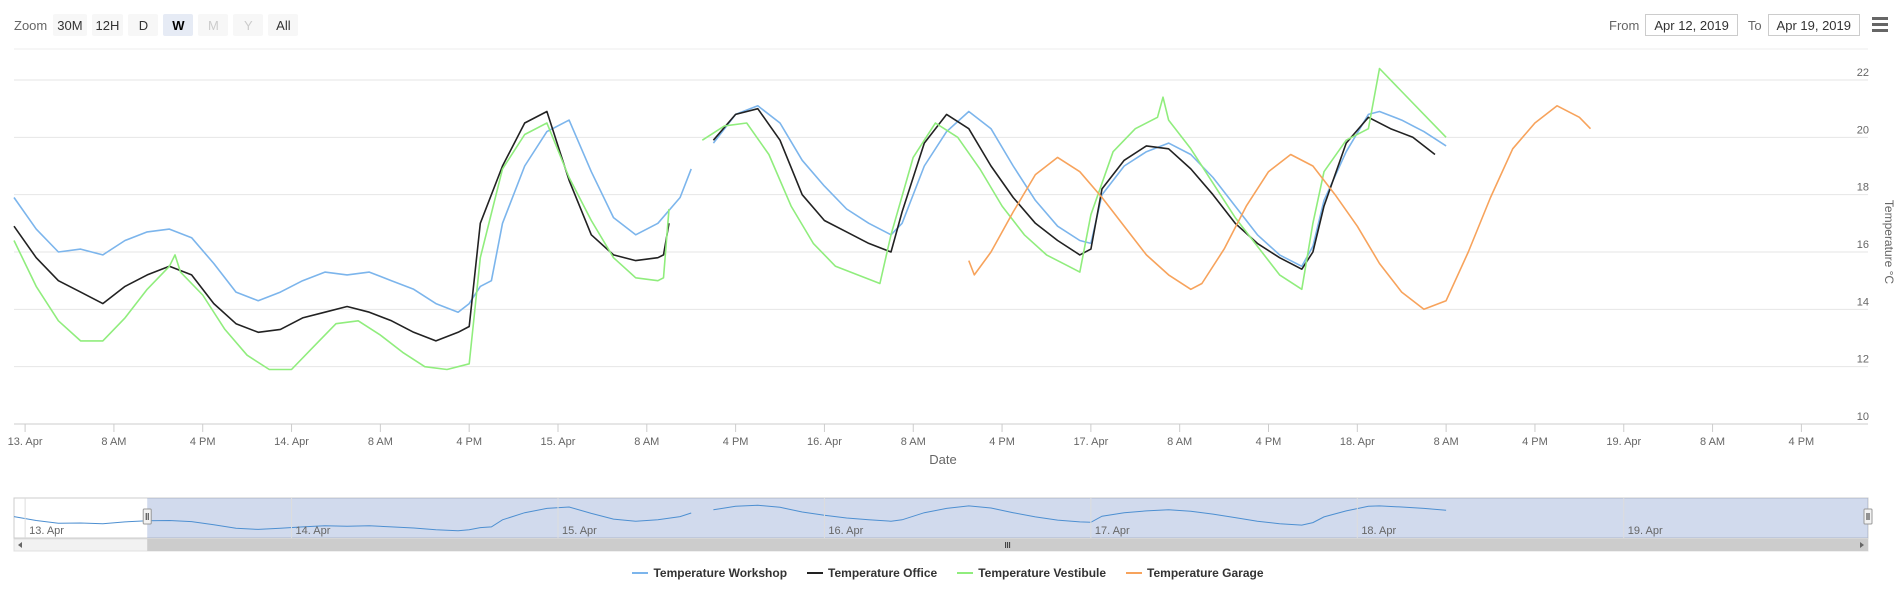 Image resolution: width=1896 pixels, height=590 pixels. What do you see at coordinates (1863, 417) in the screenshot?
I see `y-tick-label: 10` at bounding box center [1863, 417].